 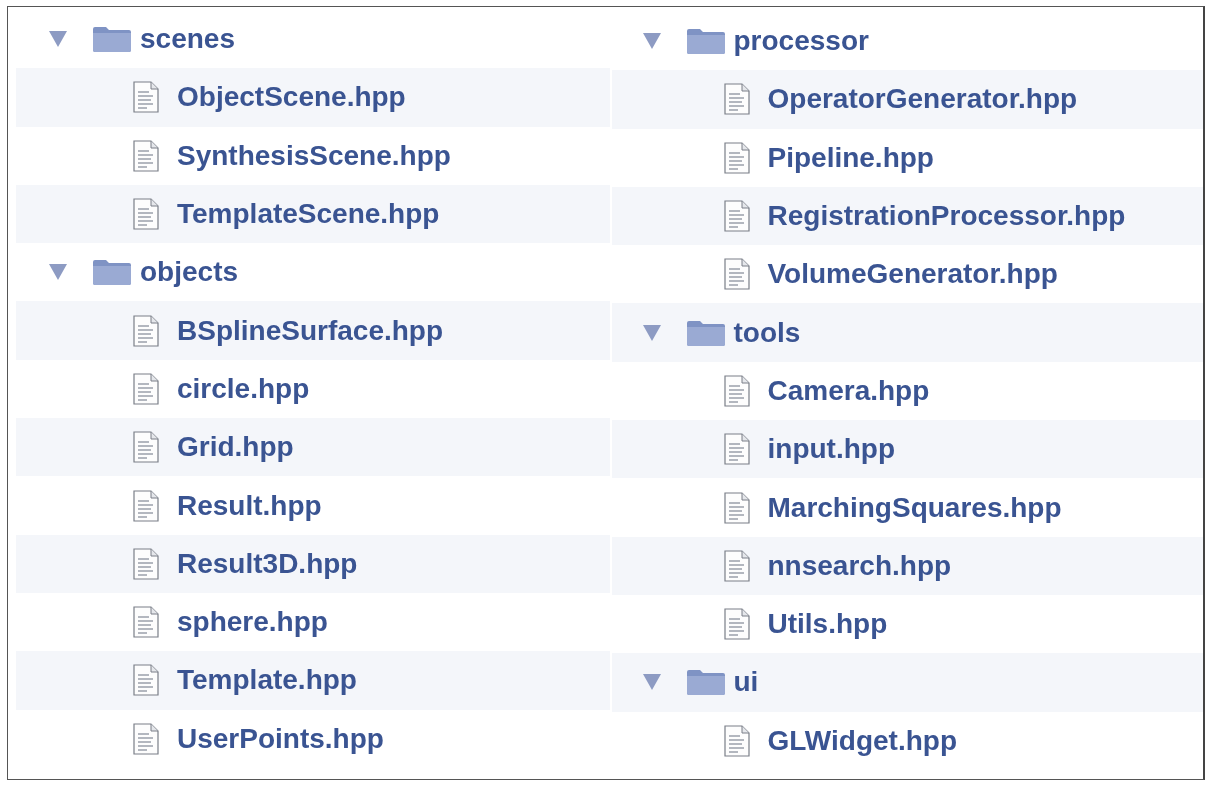 What do you see at coordinates (243, 388) in the screenshot?
I see `file-name: circle.hpp` at bounding box center [243, 388].